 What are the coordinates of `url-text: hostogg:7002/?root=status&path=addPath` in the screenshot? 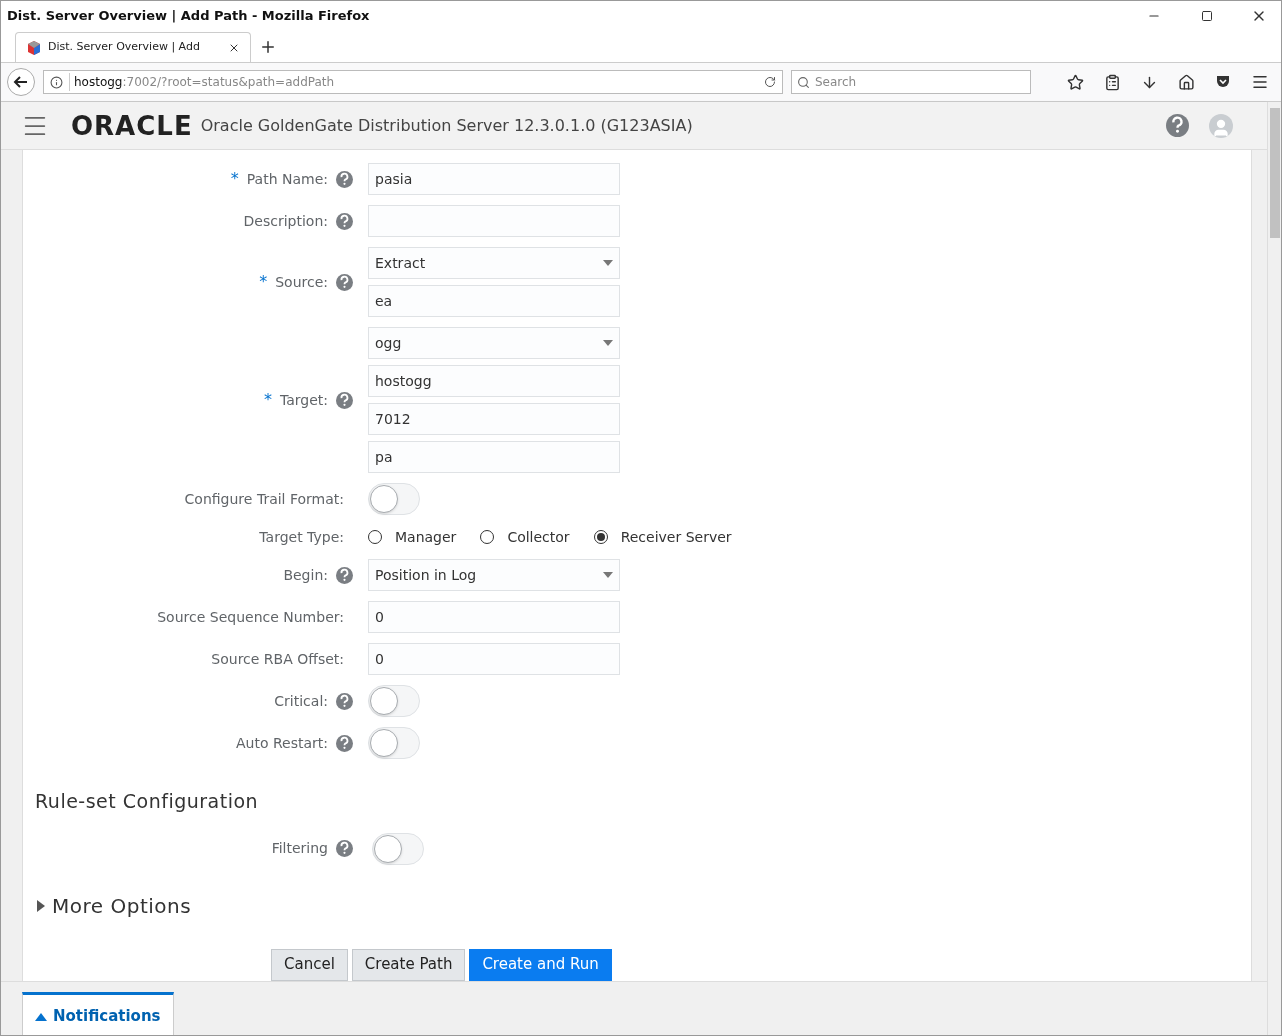 It's located at (413, 82).